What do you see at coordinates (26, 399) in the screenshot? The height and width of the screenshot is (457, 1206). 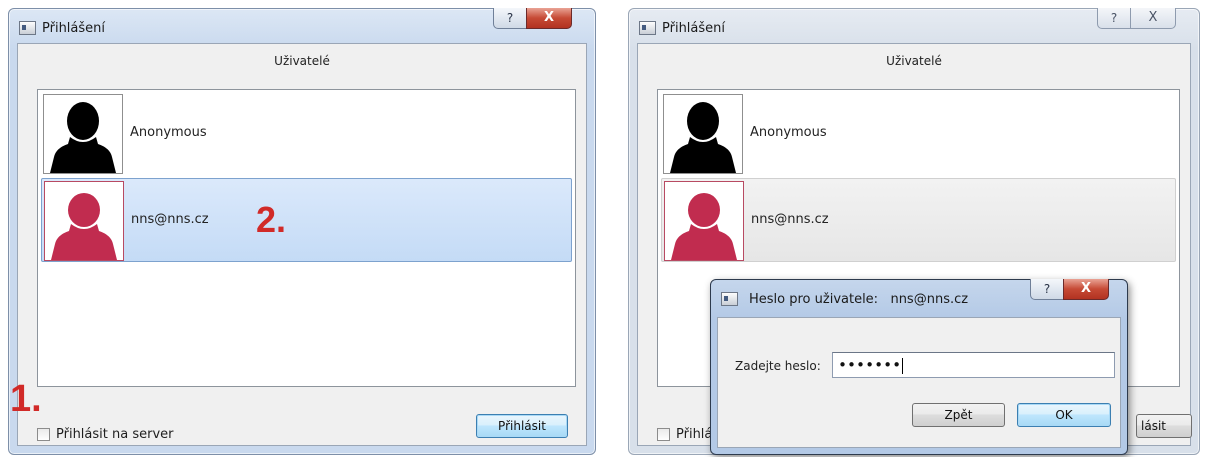 I see `annotation-step-1: 1.` at bounding box center [26, 399].